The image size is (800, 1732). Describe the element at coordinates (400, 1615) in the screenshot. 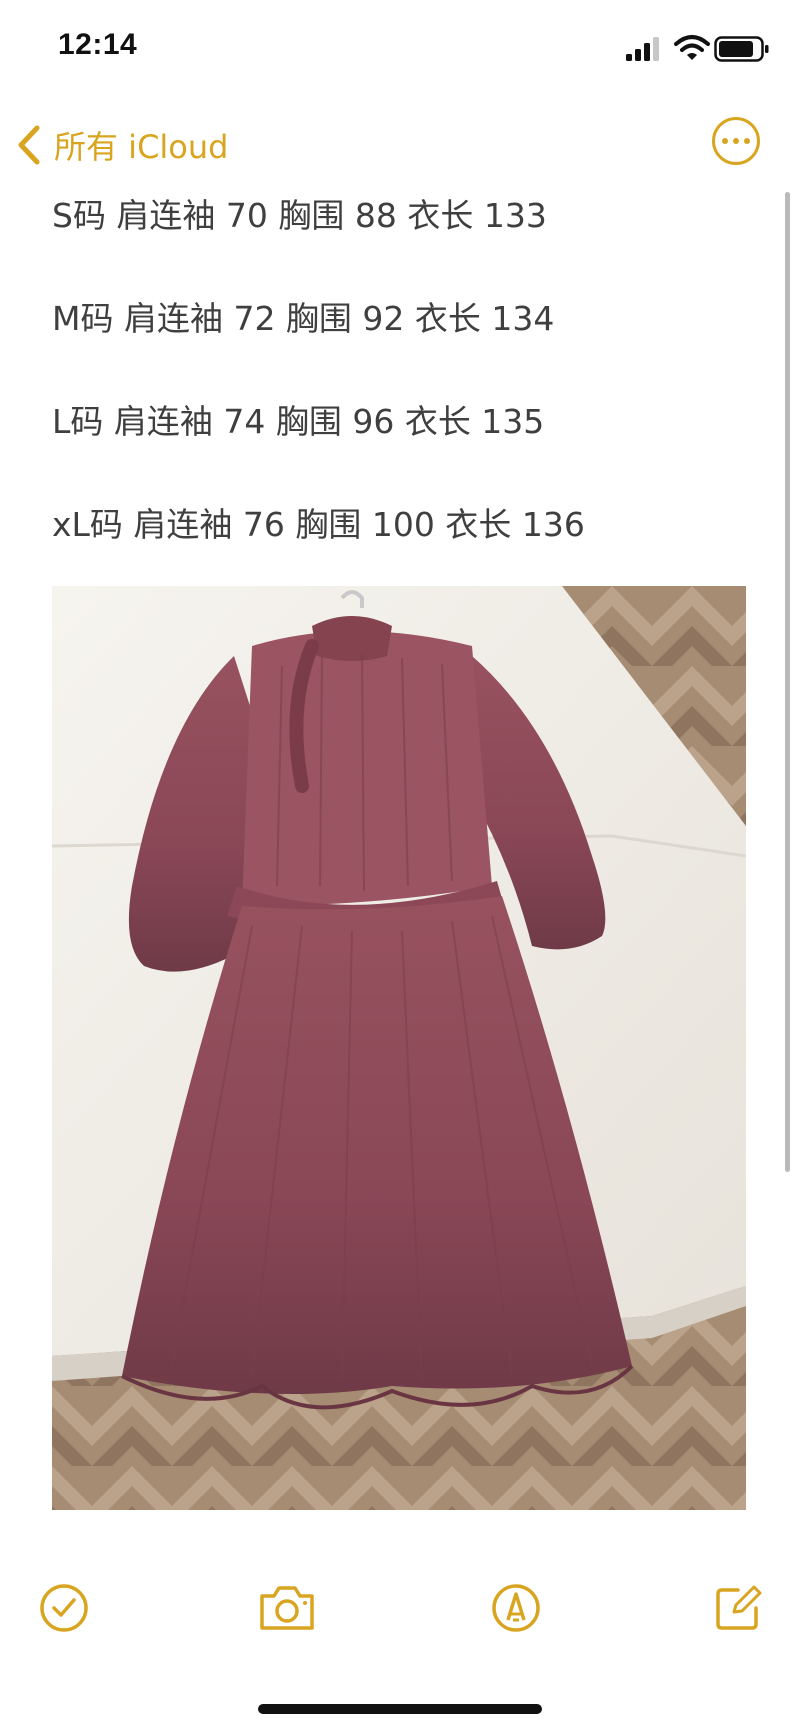

I see `bottom-toolbar` at that location.